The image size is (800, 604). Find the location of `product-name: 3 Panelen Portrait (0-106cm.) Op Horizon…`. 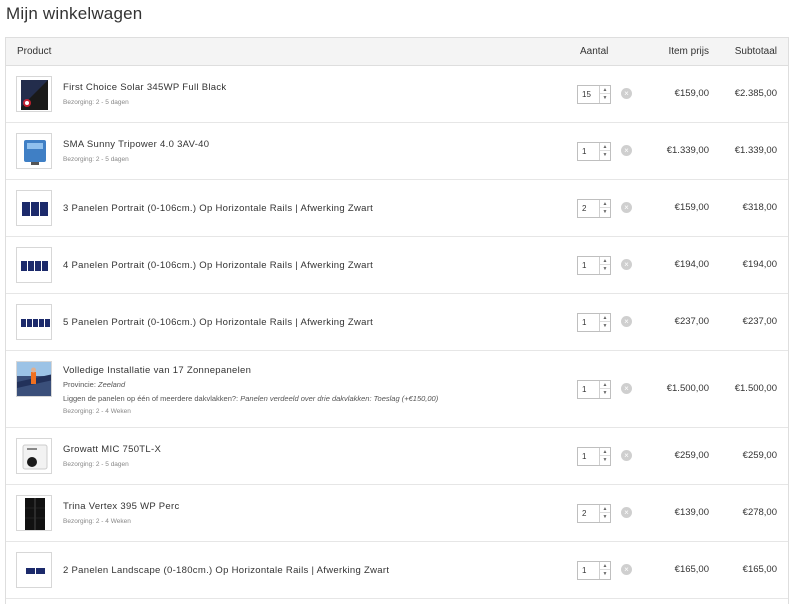

product-name: 3 Panelen Portrait (0-106cm.) Op Horizon… is located at coordinates (218, 208).